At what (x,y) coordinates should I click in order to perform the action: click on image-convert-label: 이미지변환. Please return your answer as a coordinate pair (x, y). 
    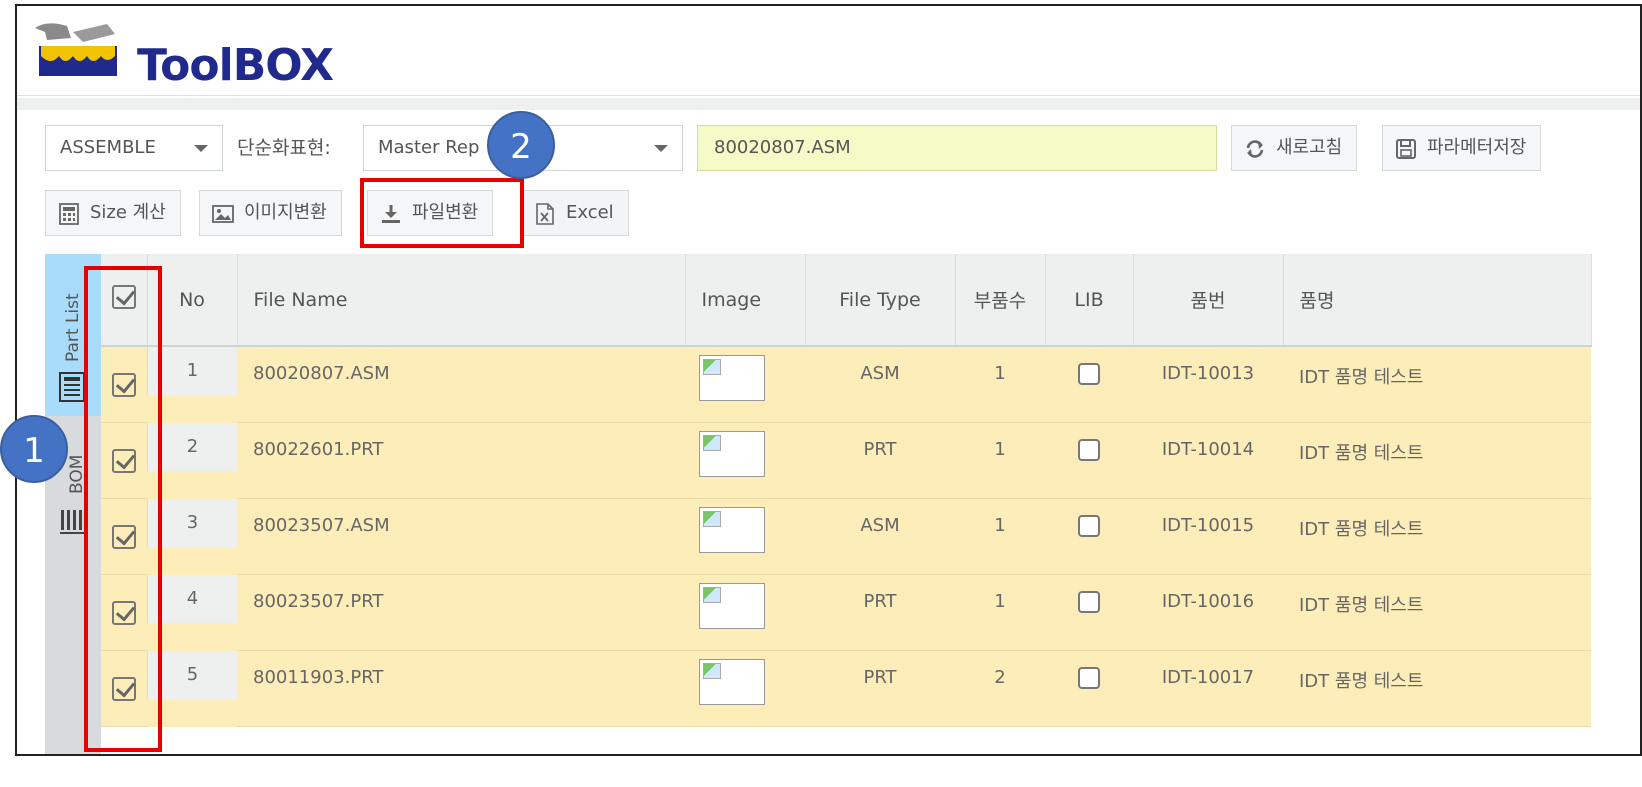
    Looking at the image, I should click on (285, 212).